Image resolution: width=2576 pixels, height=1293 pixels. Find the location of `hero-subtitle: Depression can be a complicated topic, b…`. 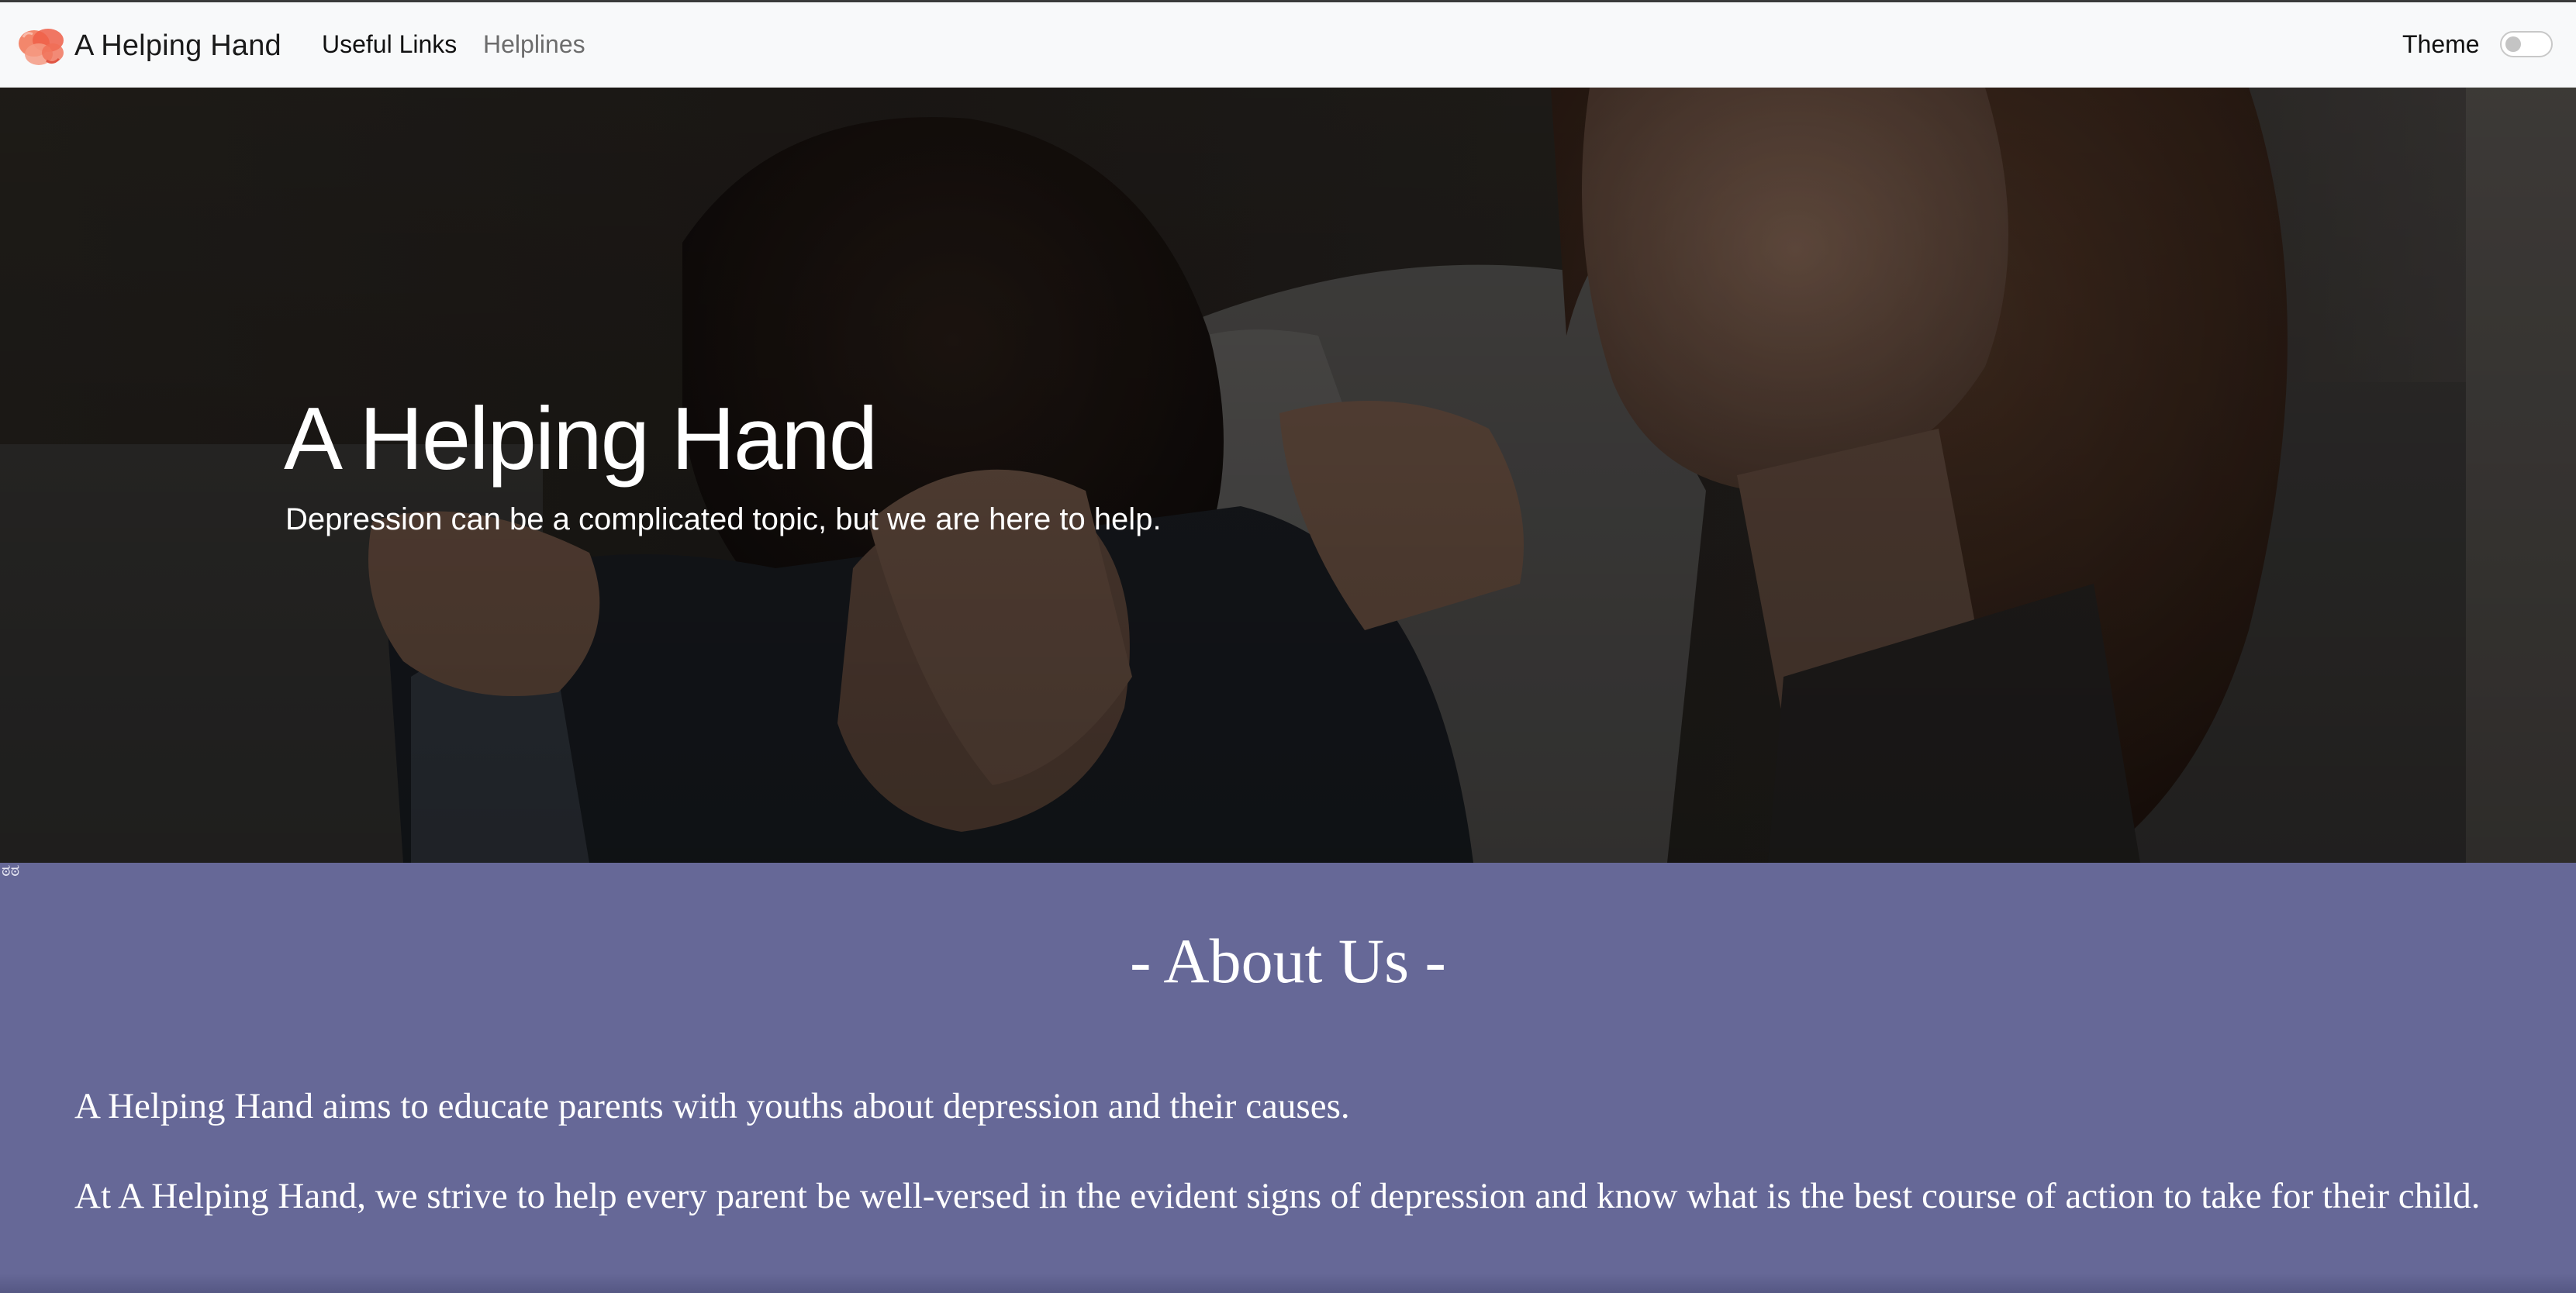

hero-subtitle: Depression can be a complicated topic, b… is located at coordinates (724, 519).